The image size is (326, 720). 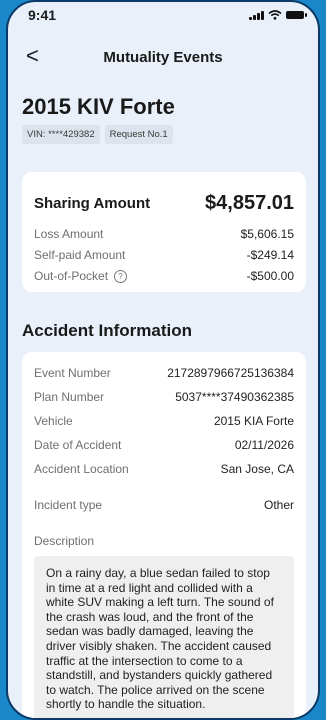 What do you see at coordinates (64, 541) in the screenshot?
I see `description-label: Description` at bounding box center [64, 541].